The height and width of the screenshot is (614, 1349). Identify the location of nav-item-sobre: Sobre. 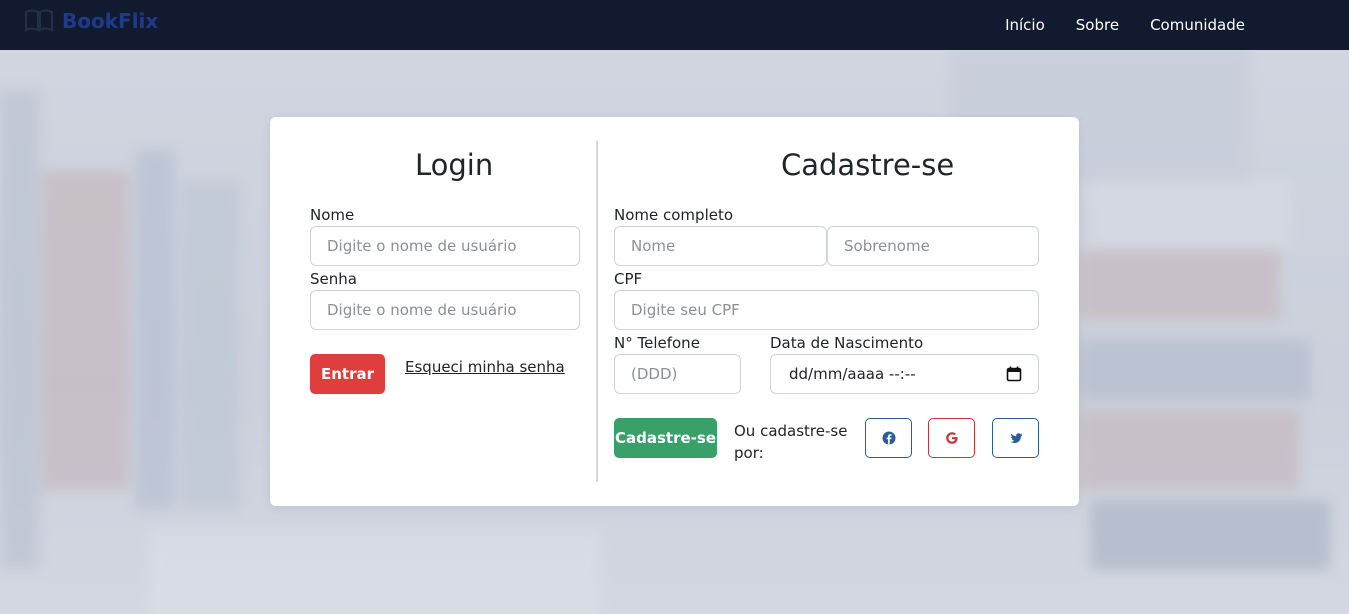
(1097, 25).